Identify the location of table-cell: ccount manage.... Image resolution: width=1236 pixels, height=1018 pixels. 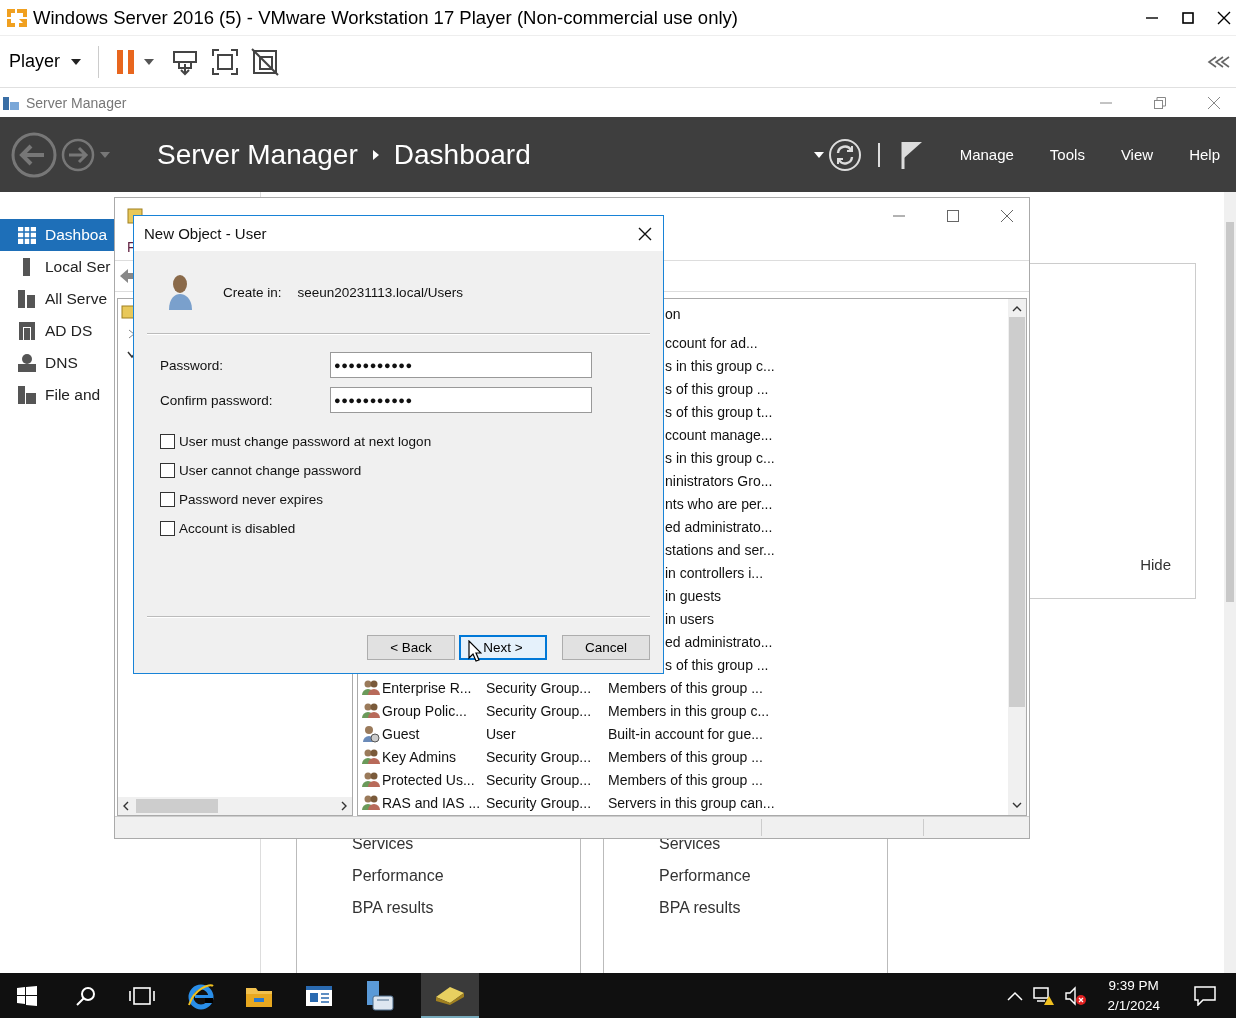
(719, 434).